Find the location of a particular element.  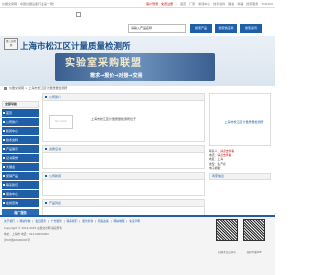

nav-item-label: 产品展示 is located at coordinates (12, 149).